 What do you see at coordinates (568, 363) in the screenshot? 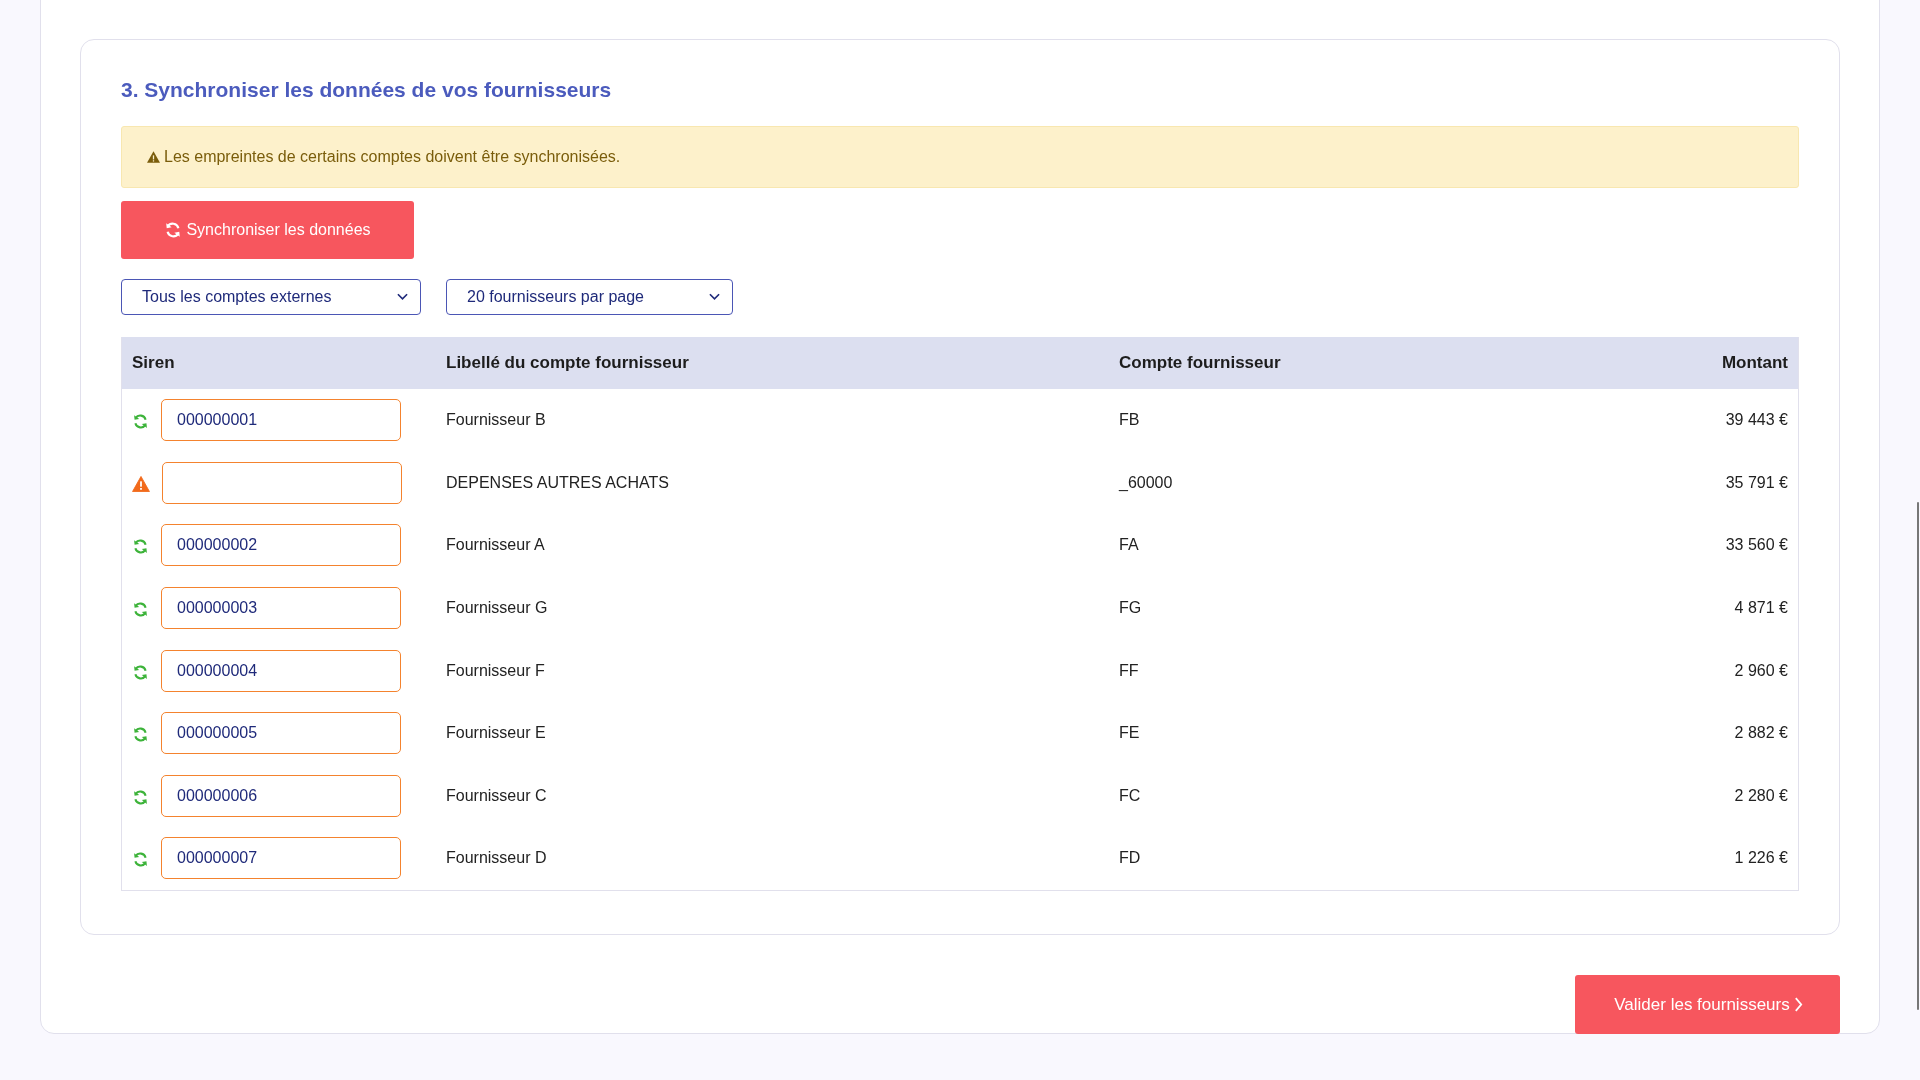
I see `column-header: Libellé du compte fournisseur` at bounding box center [568, 363].